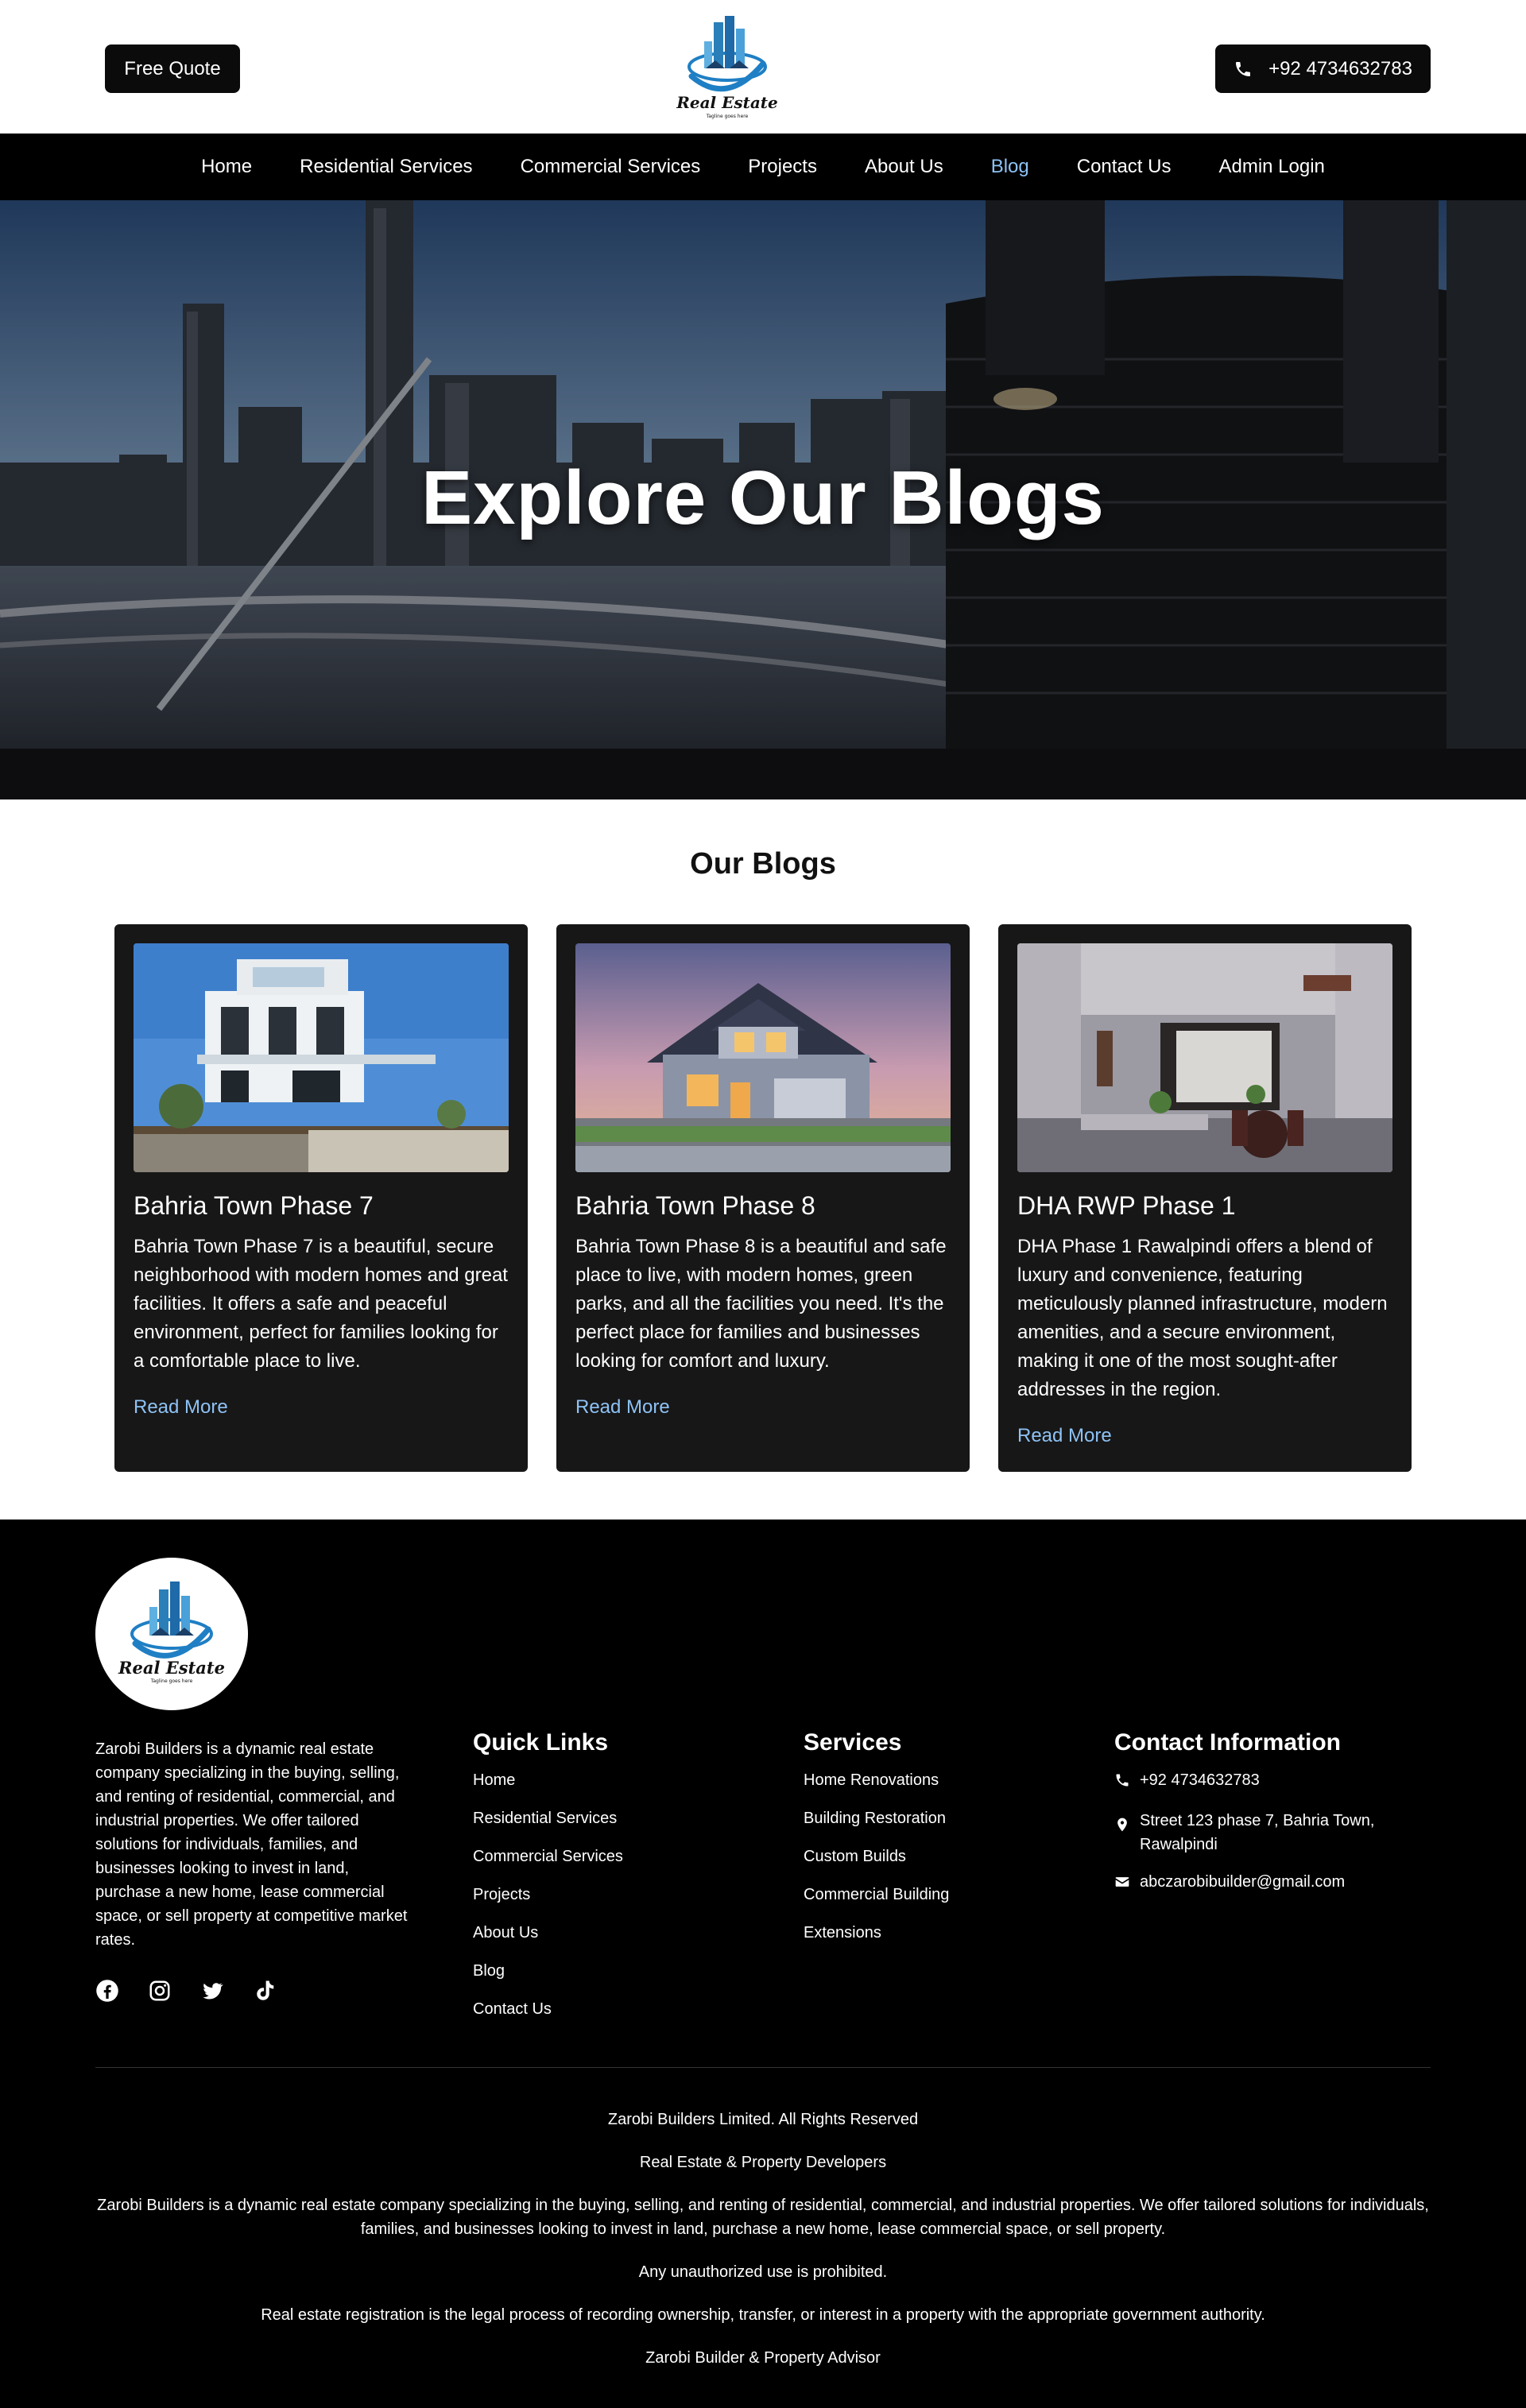 The width and height of the screenshot is (1526, 2408). I want to click on phone-button: +92 4734632783, so click(1323, 69).